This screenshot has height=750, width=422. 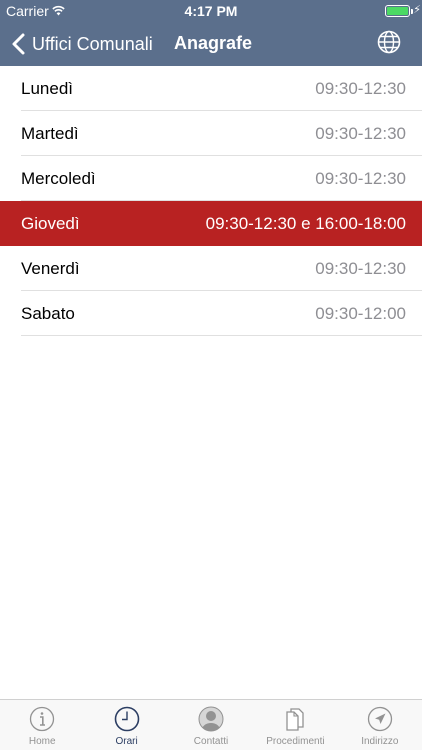 What do you see at coordinates (50, 223) in the screenshot?
I see `day-label: Giovedì` at bounding box center [50, 223].